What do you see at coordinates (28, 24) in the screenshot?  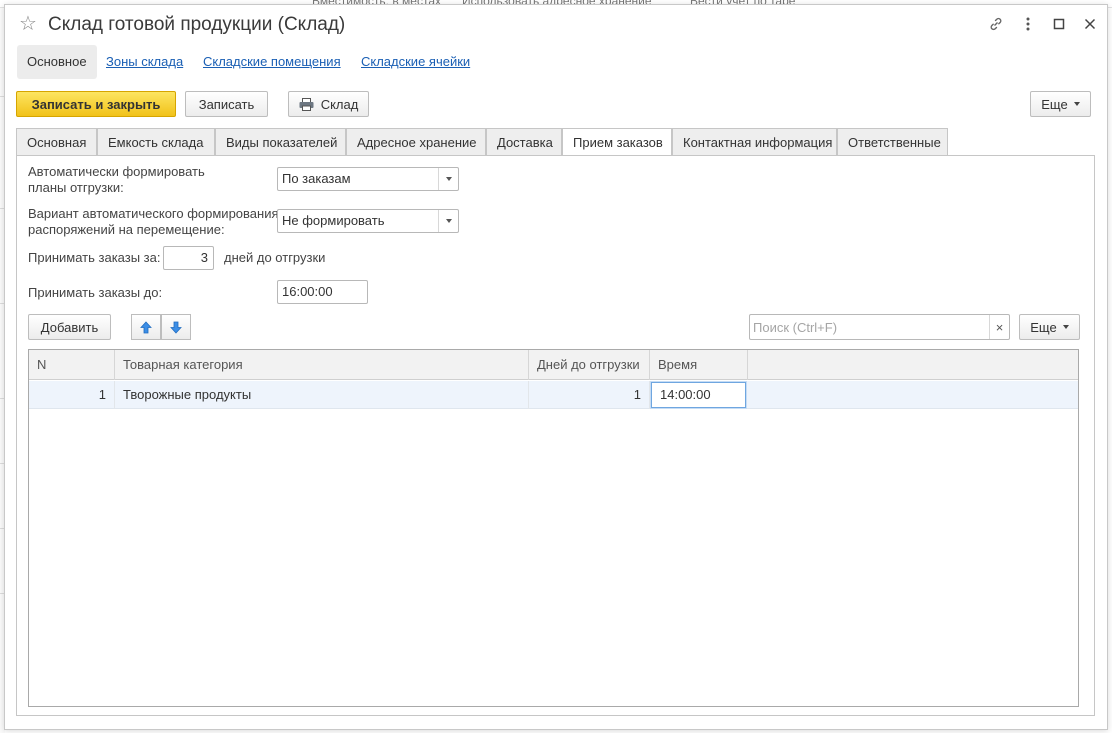 I see `star-icon: ☆` at bounding box center [28, 24].